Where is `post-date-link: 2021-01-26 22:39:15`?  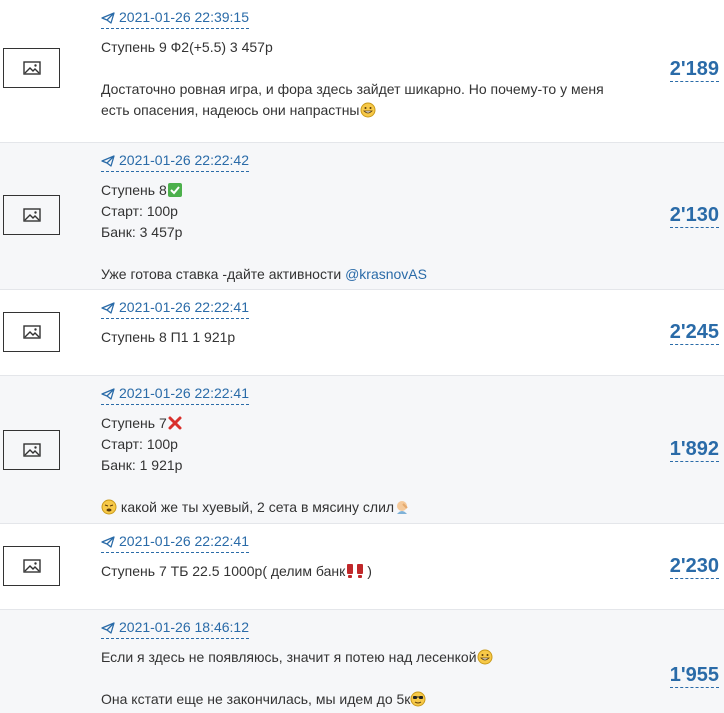
post-date-link: 2021-01-26 22:39:15 is located at coordinates (175, 18).